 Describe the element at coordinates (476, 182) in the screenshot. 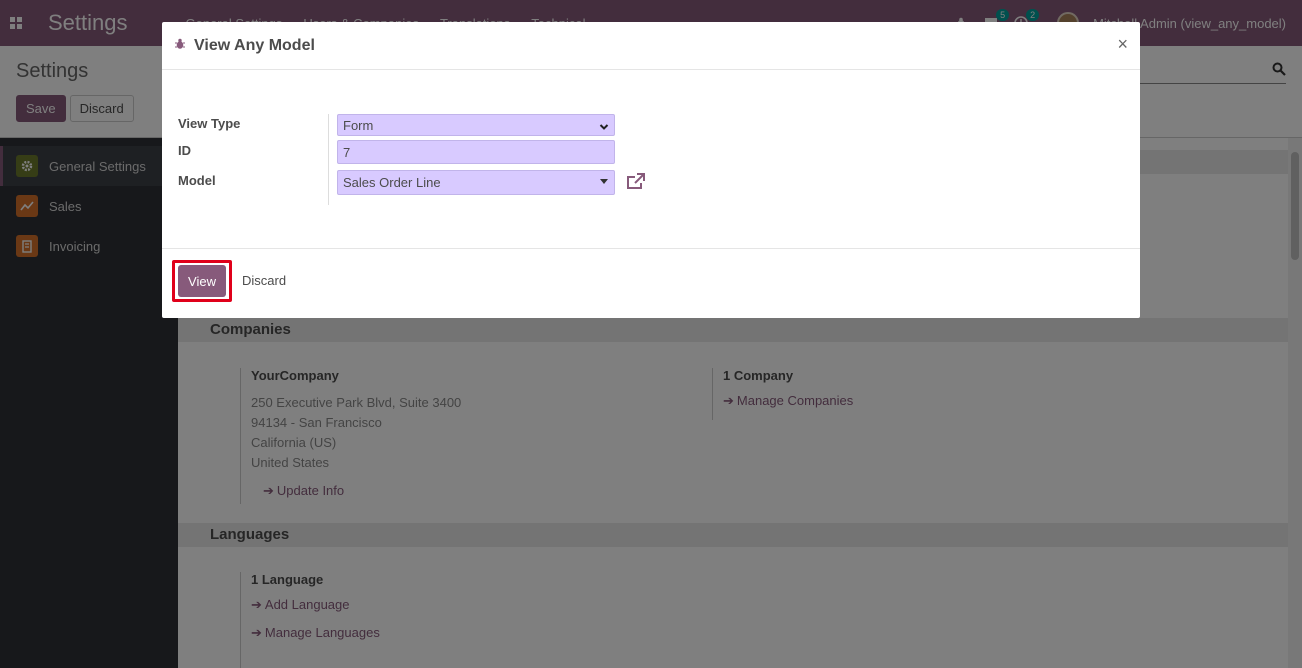

I see `model-select: Sales Order Line` at that location.